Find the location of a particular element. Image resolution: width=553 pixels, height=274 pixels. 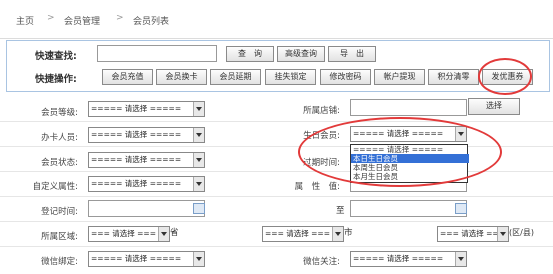

city-select-value: === 请选择 === is located at coordinates (297, 233).